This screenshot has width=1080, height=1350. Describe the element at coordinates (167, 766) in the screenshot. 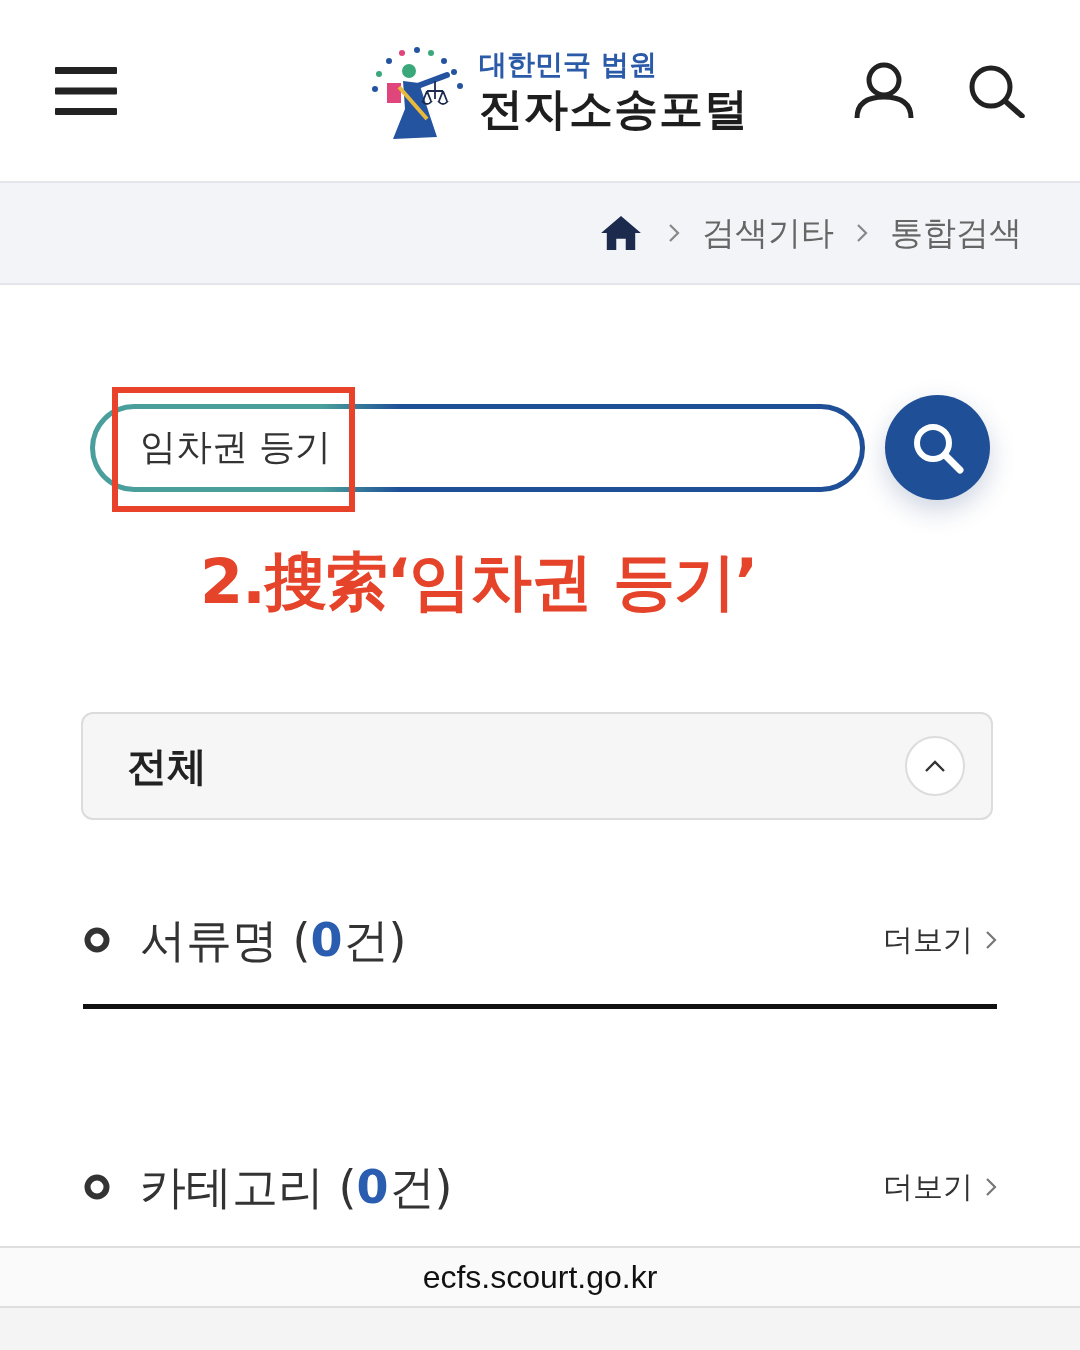

I see `filter-label: 전체` at that location.